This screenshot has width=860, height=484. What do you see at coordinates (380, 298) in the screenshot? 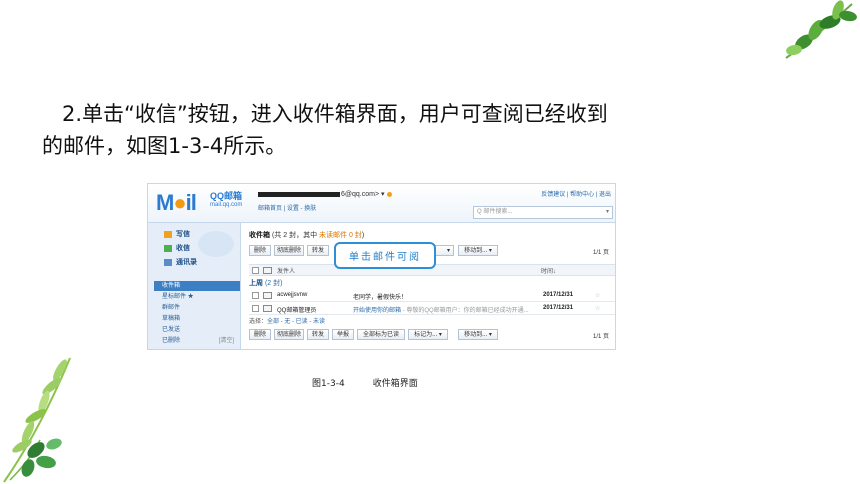
I see `row-subject: 老同学，暑假快乐！` at bounding box center [380, 298].